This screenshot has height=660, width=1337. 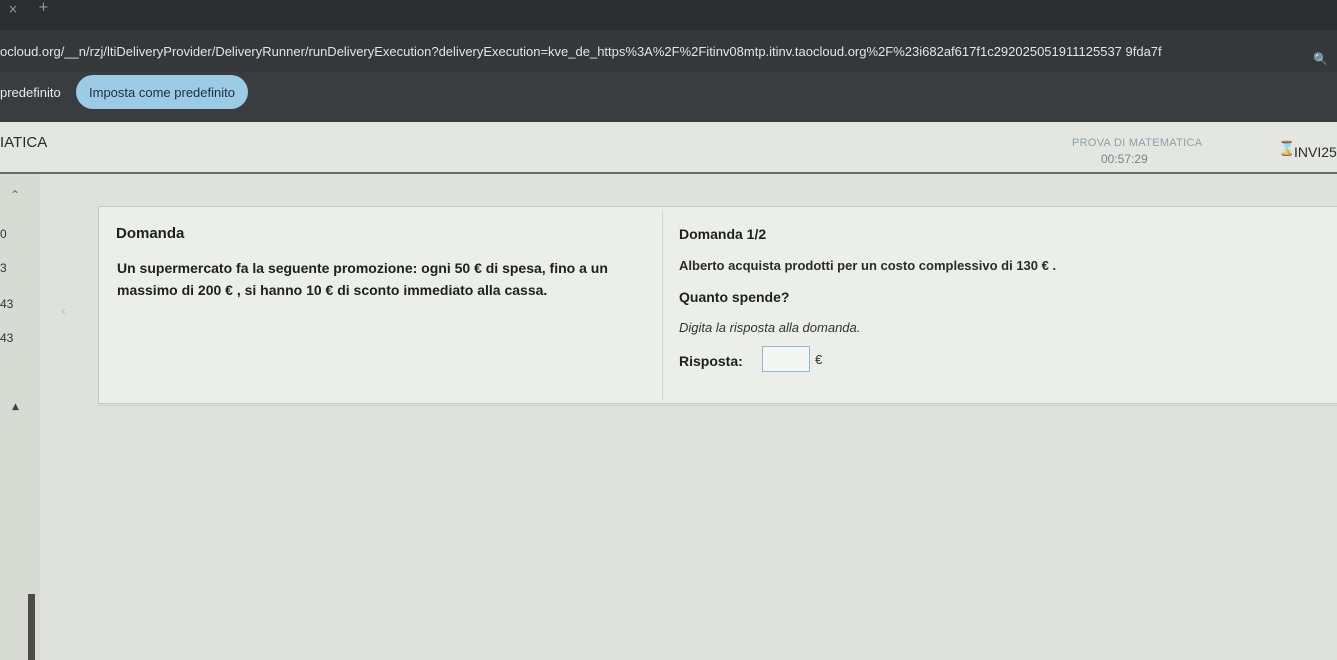 I want to click on stimulus-title: Domanda, so click(x=150, y=233).